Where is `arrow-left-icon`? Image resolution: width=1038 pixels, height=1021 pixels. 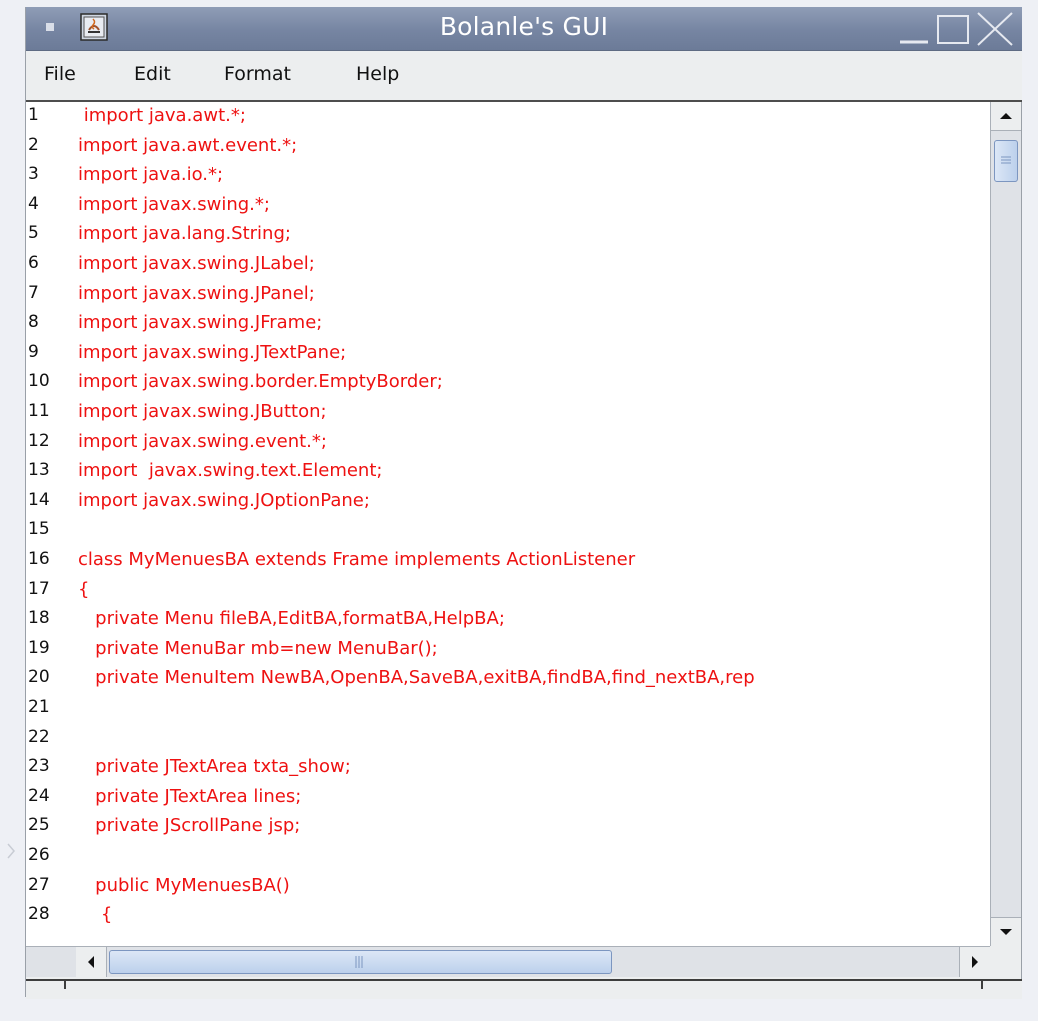
arrow-left-icon is located at coordinates (91, 962).